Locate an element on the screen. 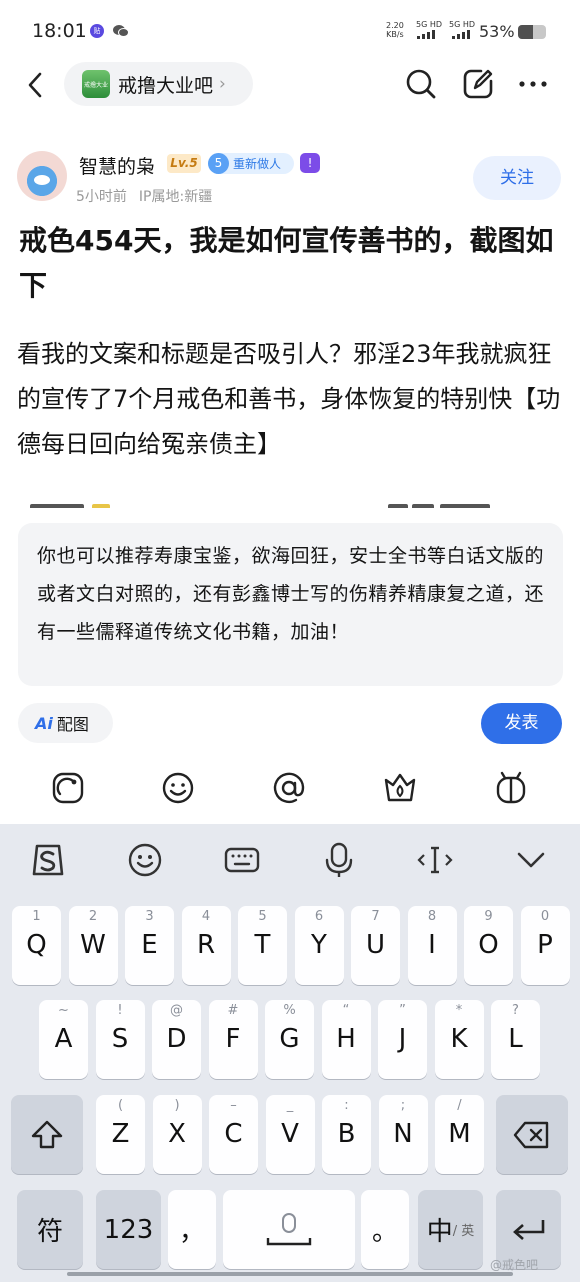 This screenshot has height=1282, width=580. key-label: U is located at coordinates (375, 945).